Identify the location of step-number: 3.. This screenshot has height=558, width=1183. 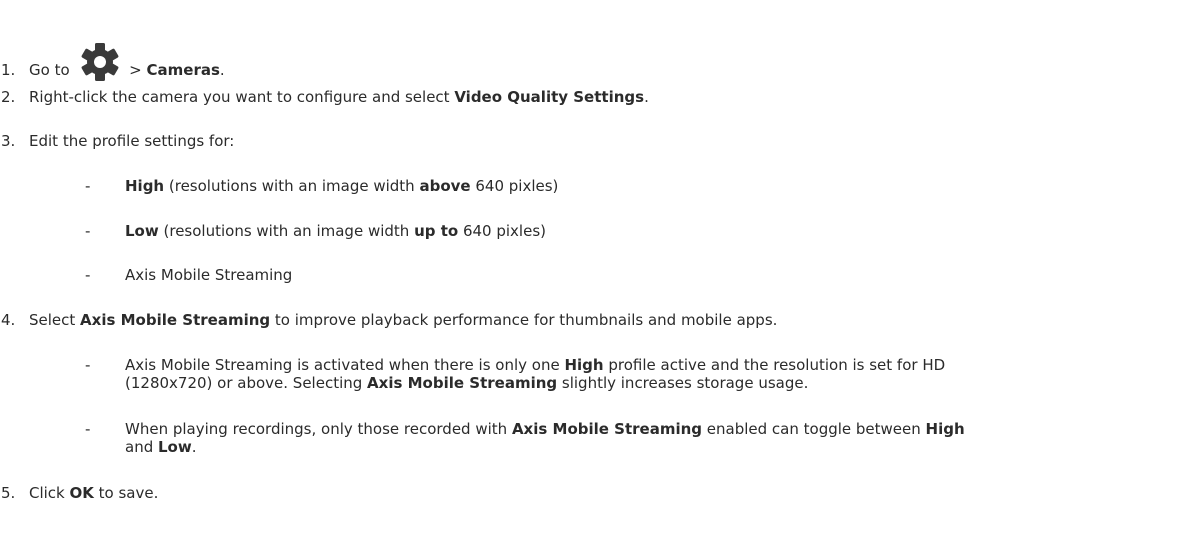
(8, 141).